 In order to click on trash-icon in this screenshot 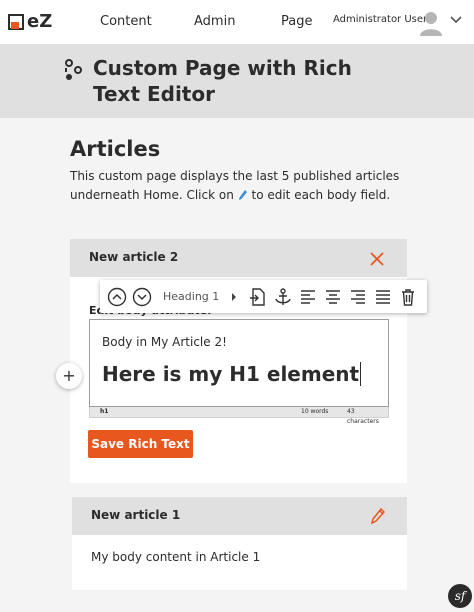, I will do `click(408, 297)`.